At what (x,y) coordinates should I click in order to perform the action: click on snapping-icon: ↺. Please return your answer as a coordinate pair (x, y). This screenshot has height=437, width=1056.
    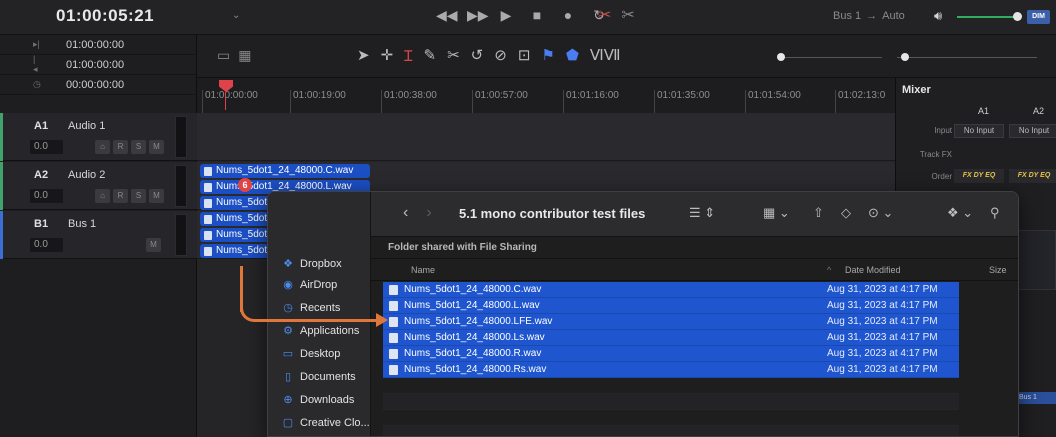
    Looking at the image, I should click on (477, 56).